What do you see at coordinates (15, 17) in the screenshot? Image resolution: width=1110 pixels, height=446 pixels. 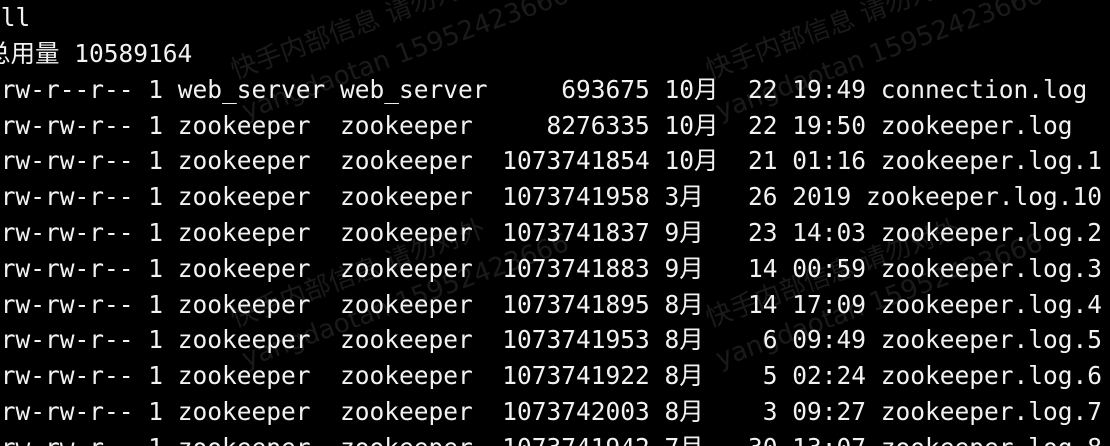 I see `command-line: ll` at bounding box center [15, 17].